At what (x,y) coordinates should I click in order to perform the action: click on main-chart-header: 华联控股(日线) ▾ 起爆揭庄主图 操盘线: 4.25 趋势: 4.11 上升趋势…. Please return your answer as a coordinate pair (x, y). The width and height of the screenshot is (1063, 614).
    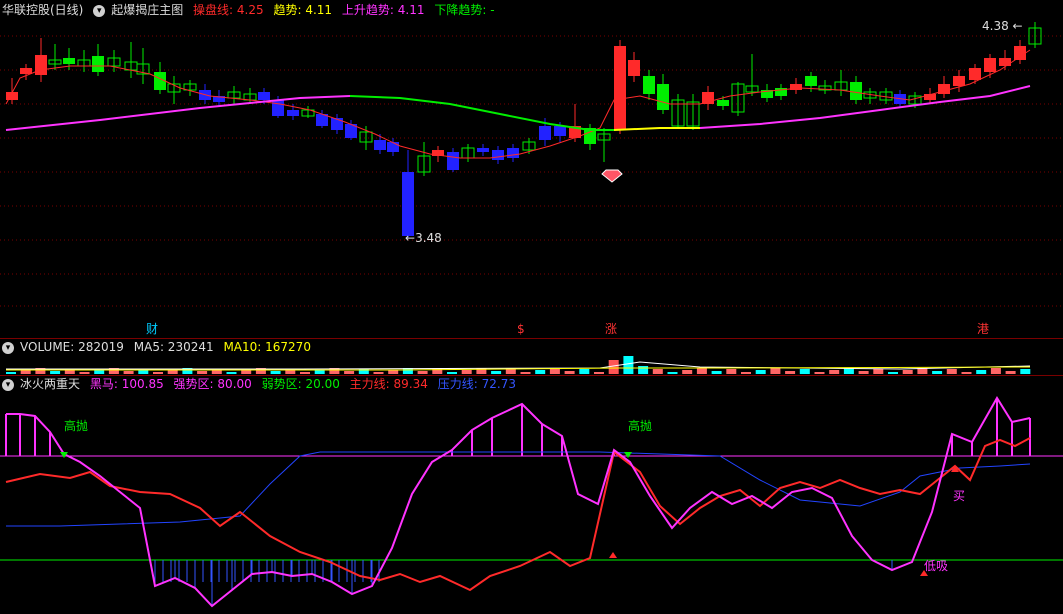
    Looking at the image, I should click on (251, 10).